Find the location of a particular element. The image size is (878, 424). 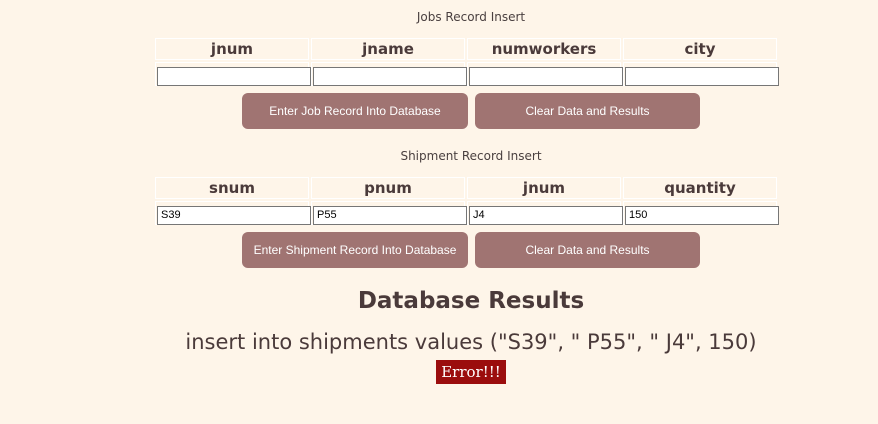

shipments-snum-cell is located at coordinates (233, 213).